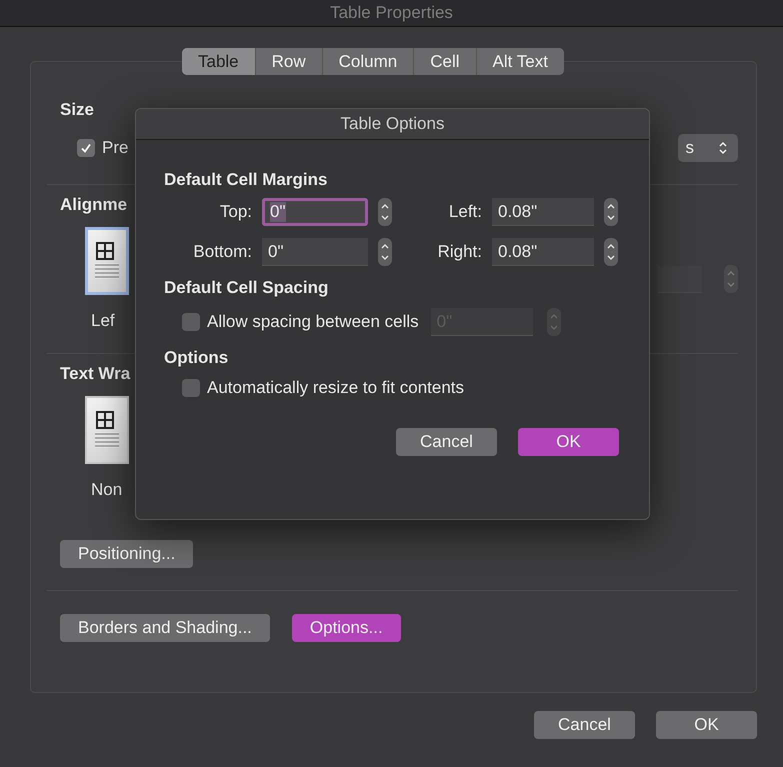 The image size is (783, 767). What do you see at coordinates (246, 180) in the screenshot?
I see `section-heading: Default Cell Margins` at bounding box center [246, 180].